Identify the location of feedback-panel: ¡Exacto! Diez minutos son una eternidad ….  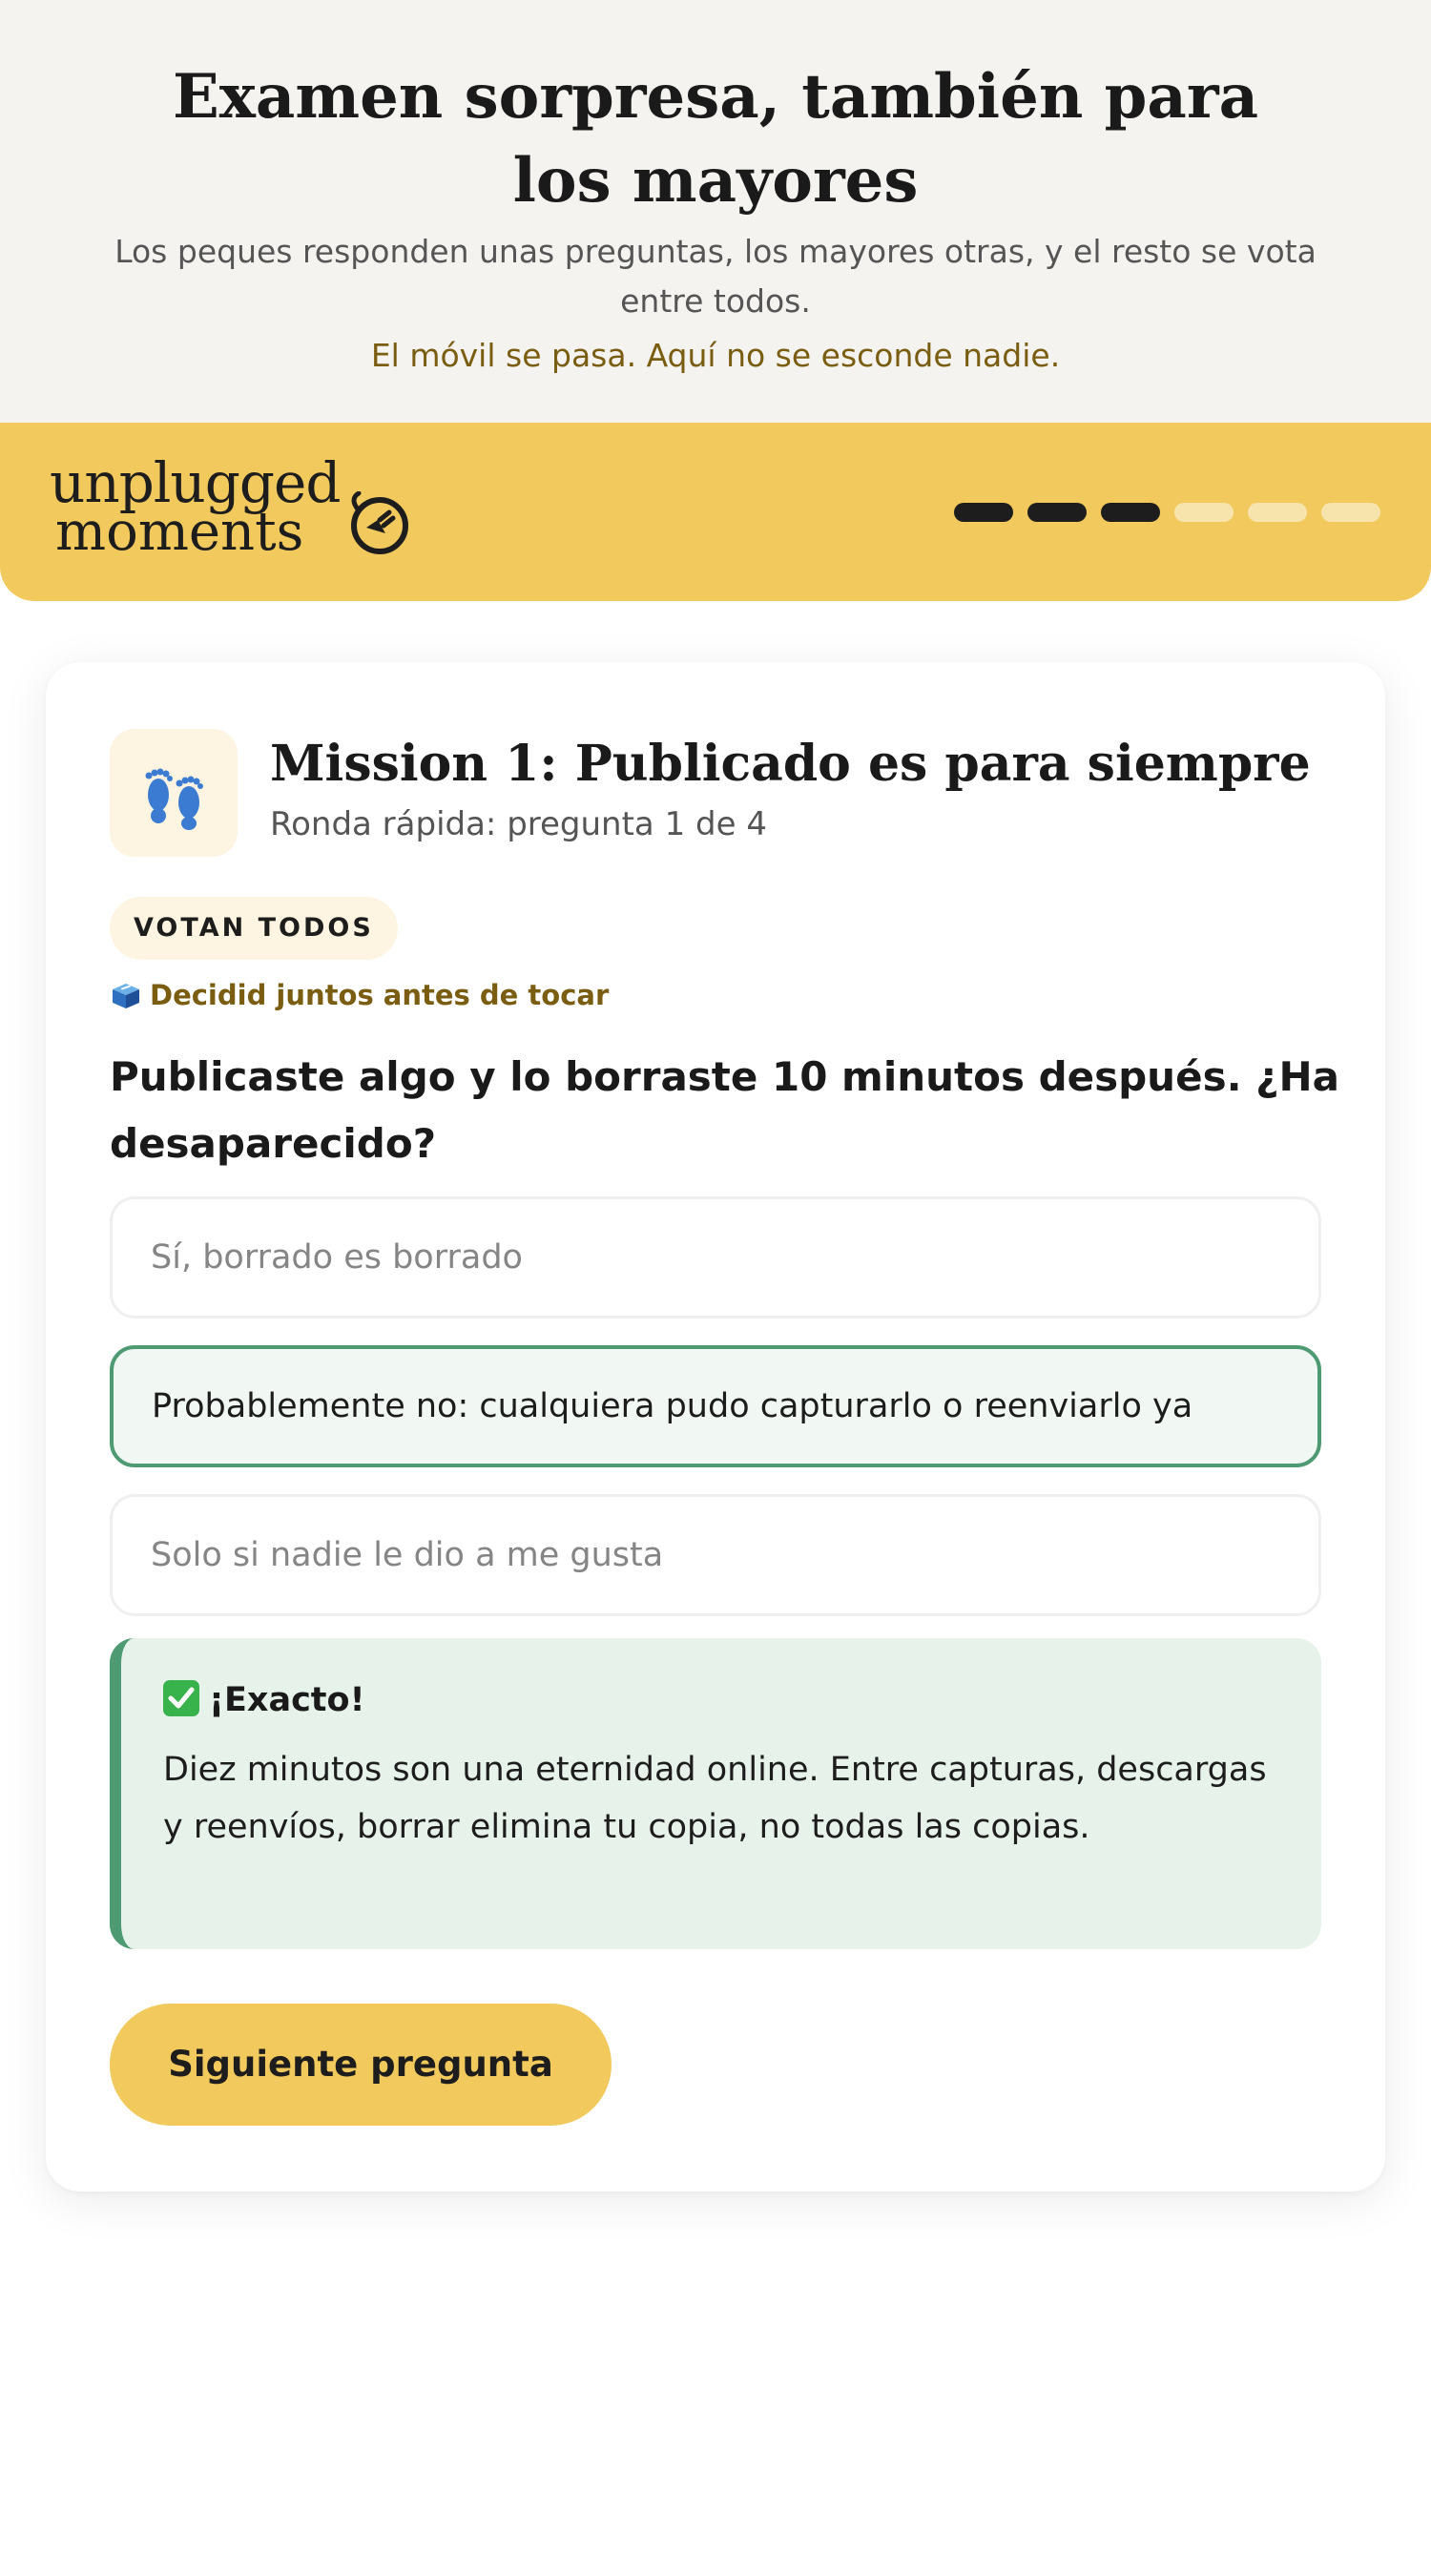
(715, 1793).